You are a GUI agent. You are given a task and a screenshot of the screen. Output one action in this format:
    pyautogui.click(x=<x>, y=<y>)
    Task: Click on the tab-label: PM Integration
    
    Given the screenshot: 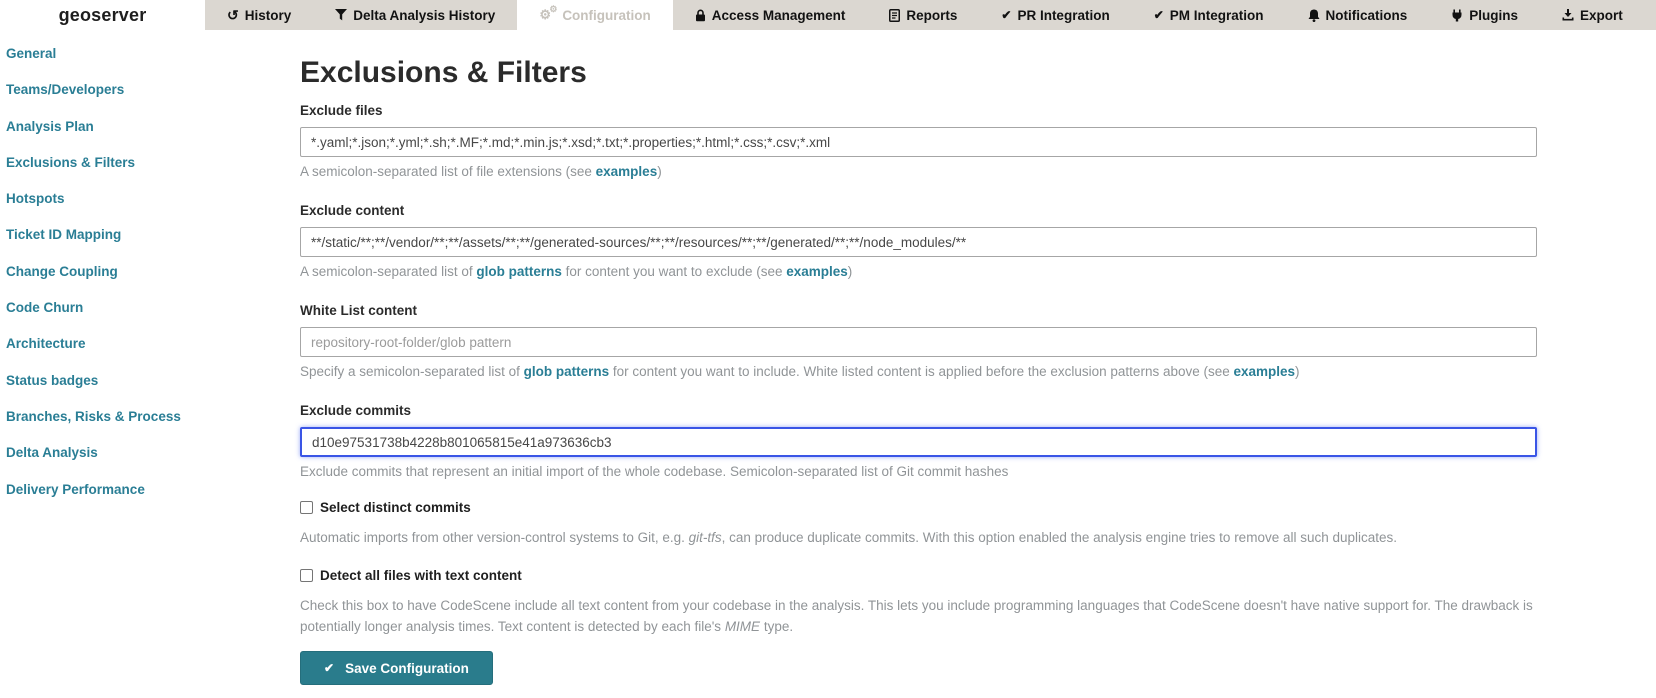 What is the action you would take?
    pyautogui.click(x=1216, y=15)
    